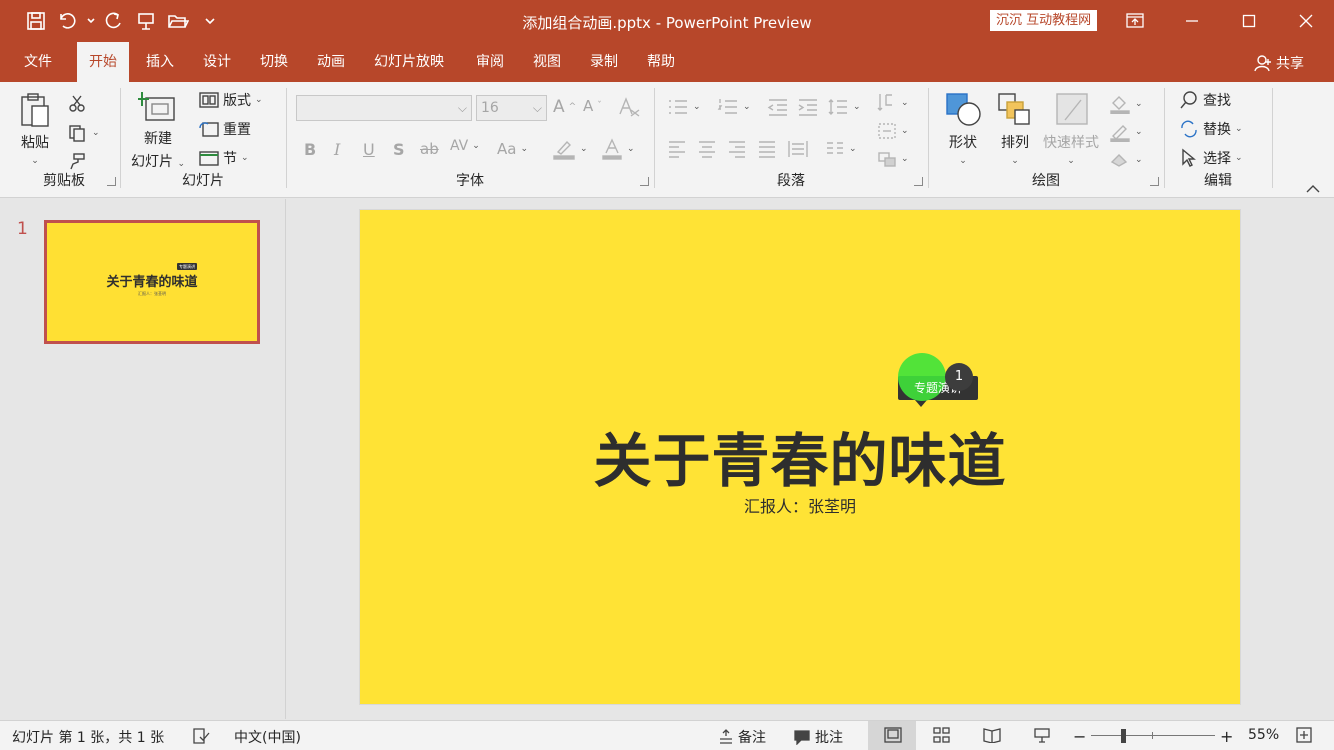 This screenshot has width=1334, height=750. Describe the element at coordinates (490, 62) in the screenshot. I see `tab-review: 审阅` at that location.